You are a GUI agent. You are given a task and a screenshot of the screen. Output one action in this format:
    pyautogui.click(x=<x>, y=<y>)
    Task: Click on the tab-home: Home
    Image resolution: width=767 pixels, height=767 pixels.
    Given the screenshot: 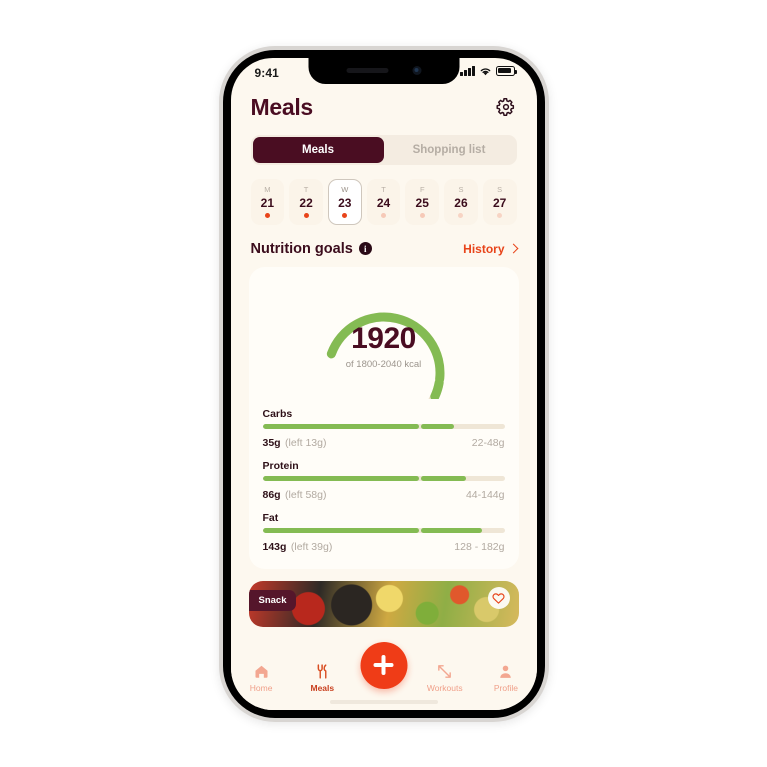 What is the action you would take?
    pyautogui.click(x=261, y=678)
    